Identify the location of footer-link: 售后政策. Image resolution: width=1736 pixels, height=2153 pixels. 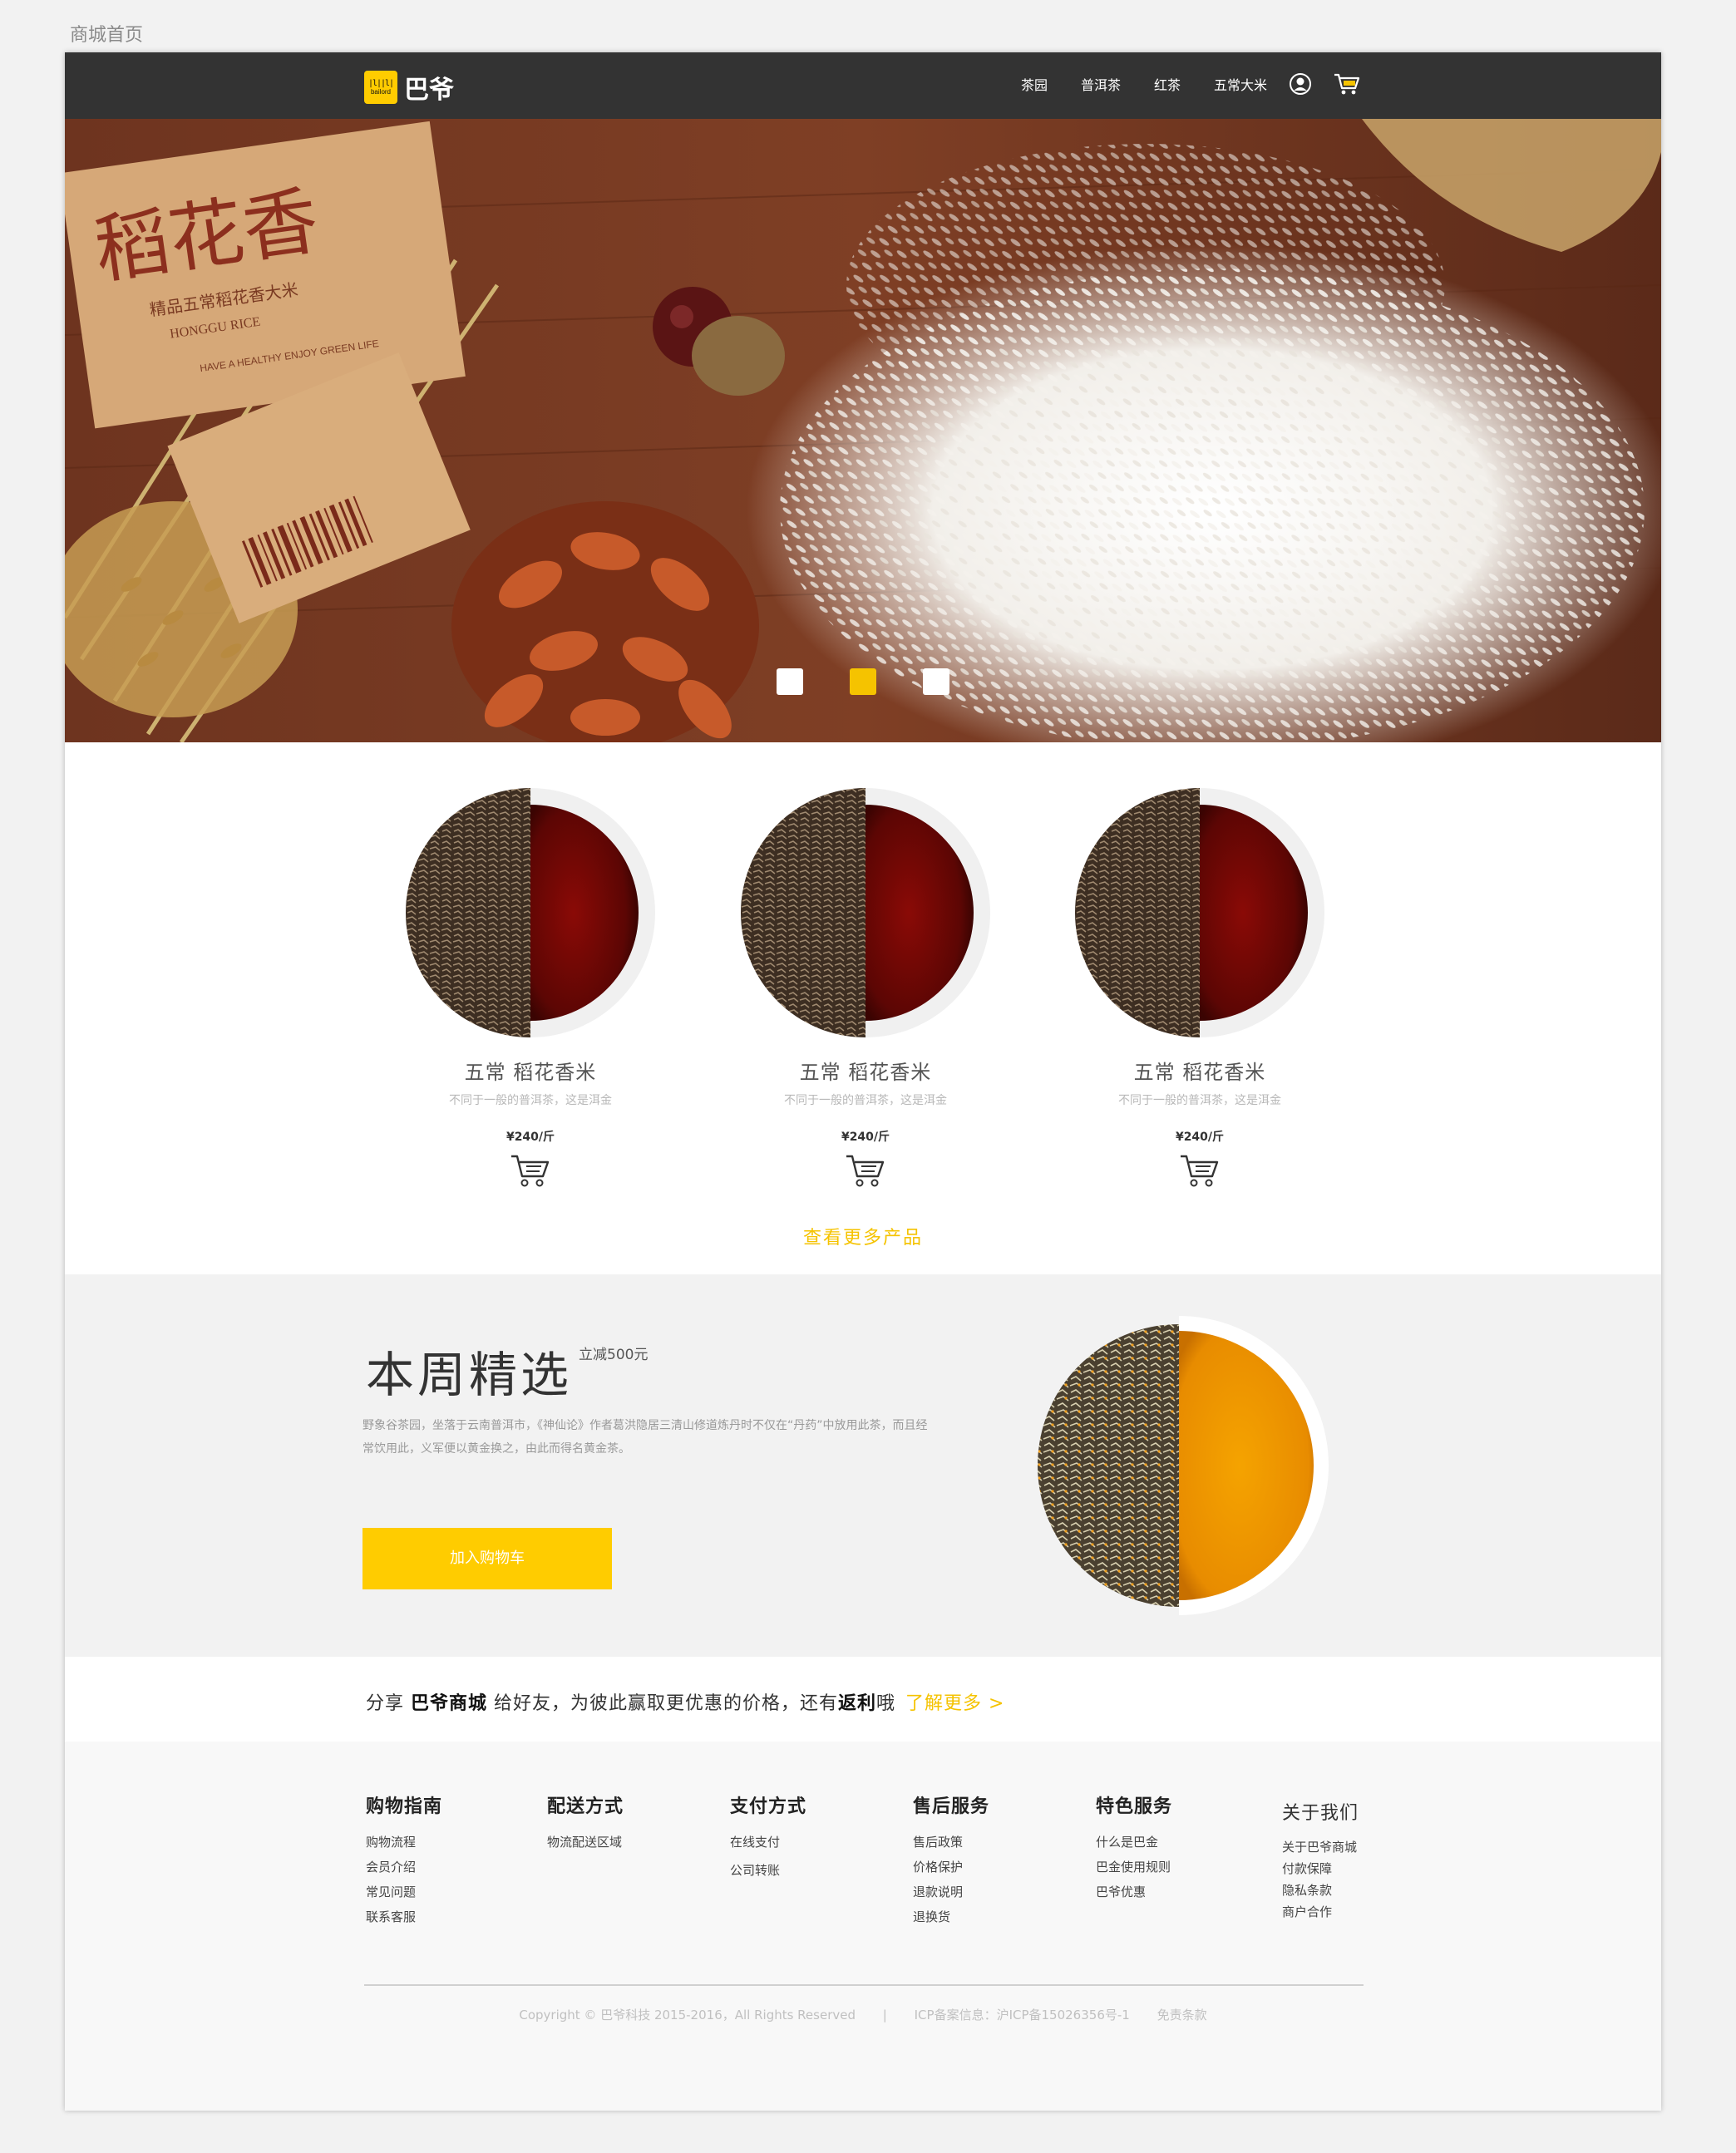
(951, 1843).